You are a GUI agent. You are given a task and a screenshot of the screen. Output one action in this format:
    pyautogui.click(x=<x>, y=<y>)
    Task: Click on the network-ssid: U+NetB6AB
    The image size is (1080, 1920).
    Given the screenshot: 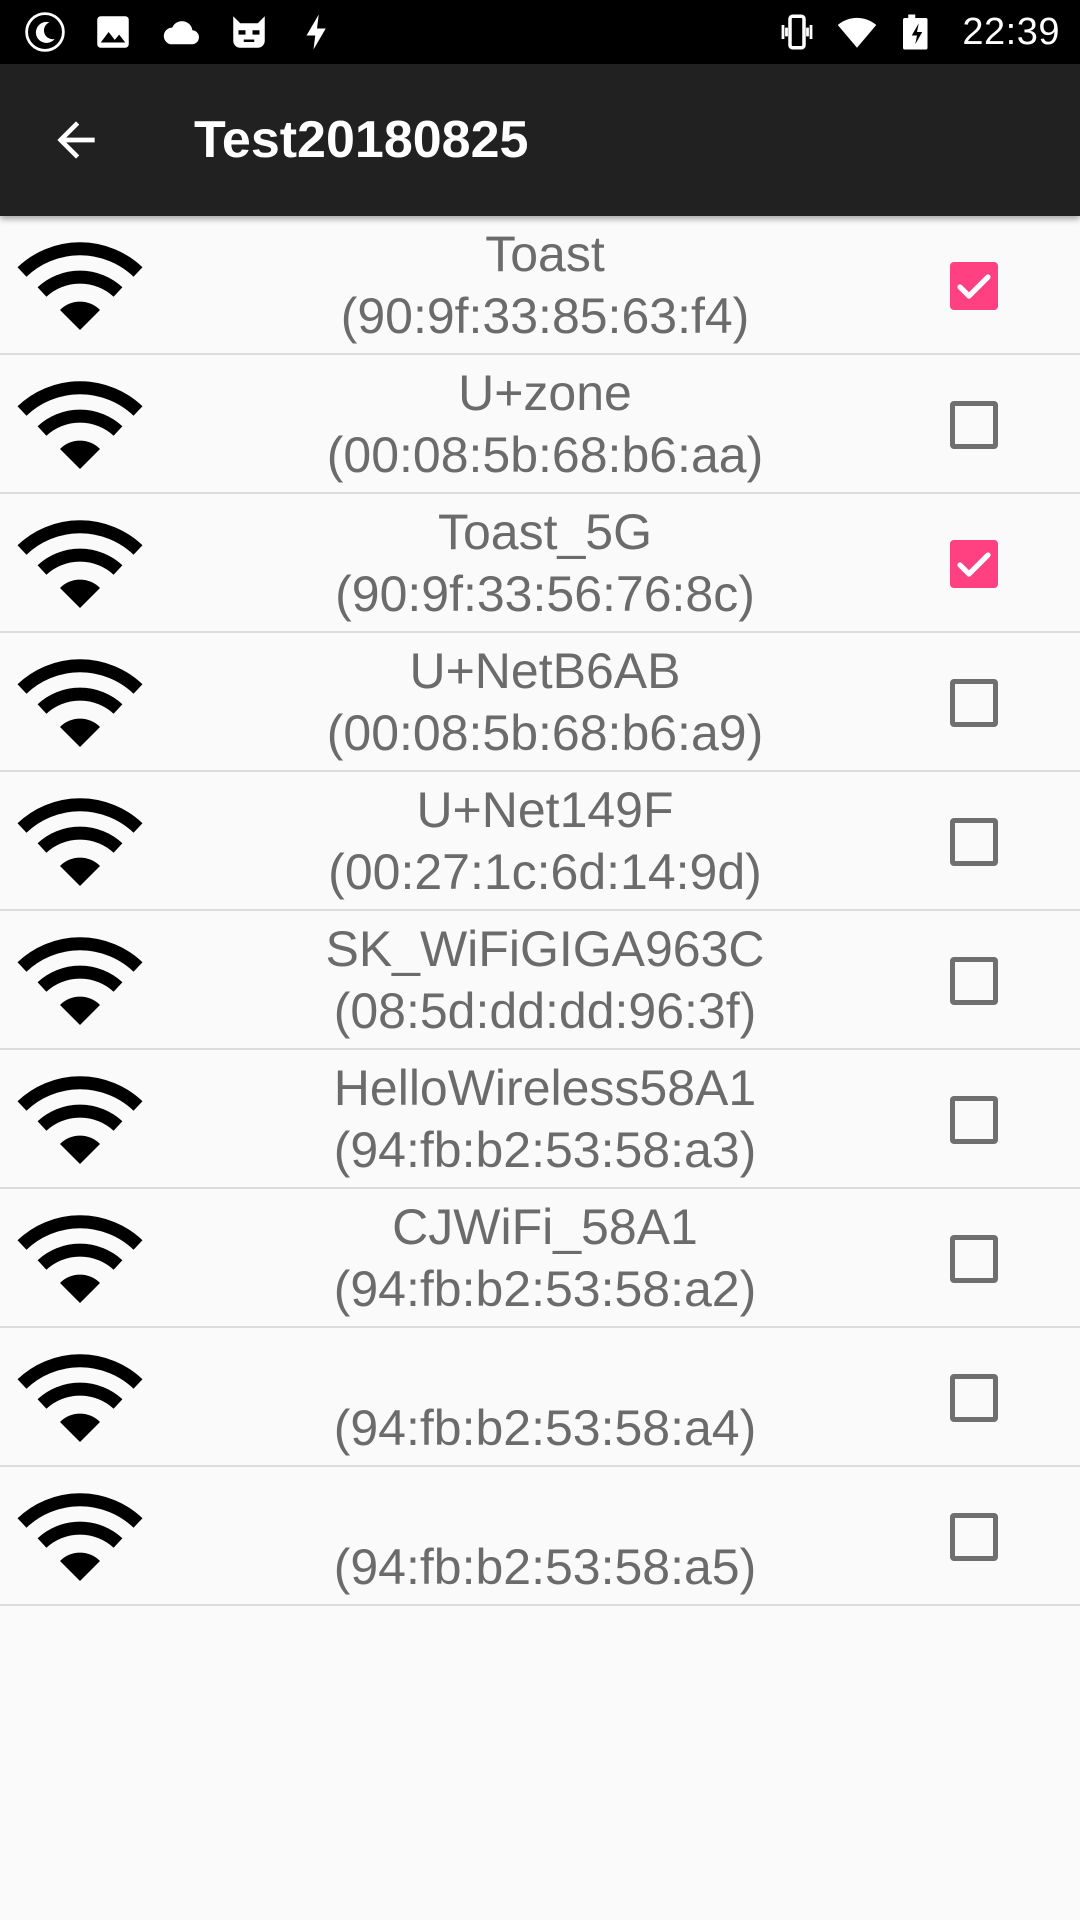 What is the action you would take?
    pyautogui.click(x=545, y=671)
    